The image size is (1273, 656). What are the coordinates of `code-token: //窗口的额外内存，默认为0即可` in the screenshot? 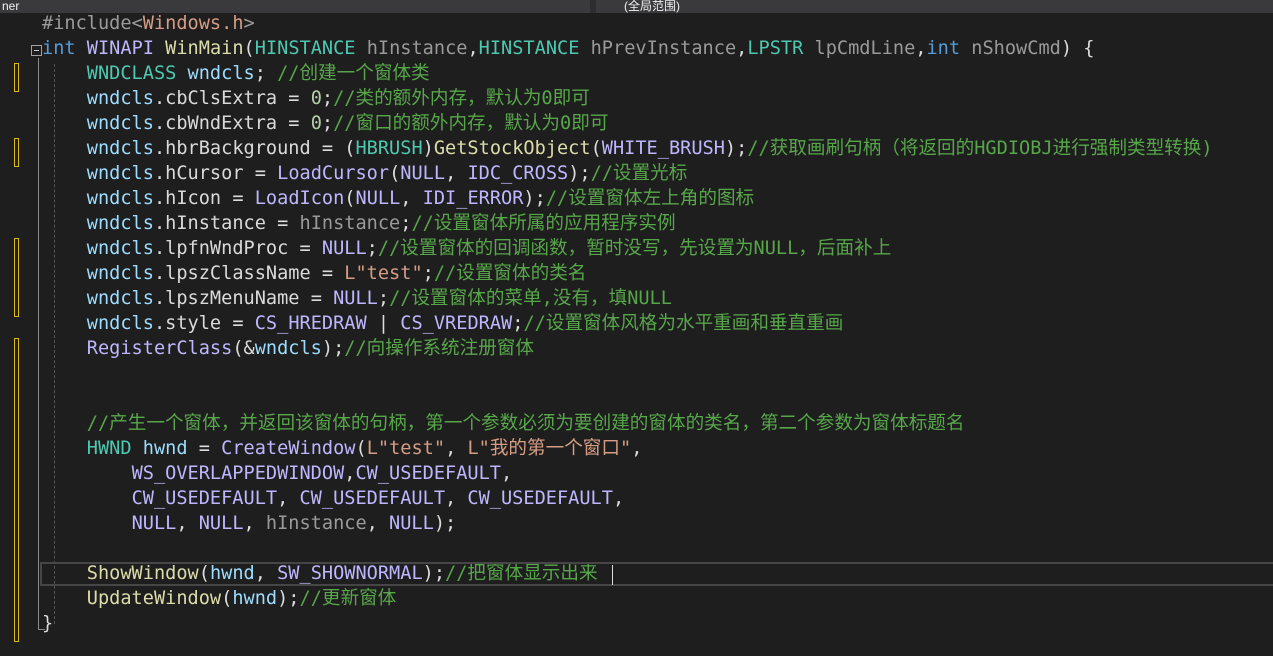 It's located at (471, 123).